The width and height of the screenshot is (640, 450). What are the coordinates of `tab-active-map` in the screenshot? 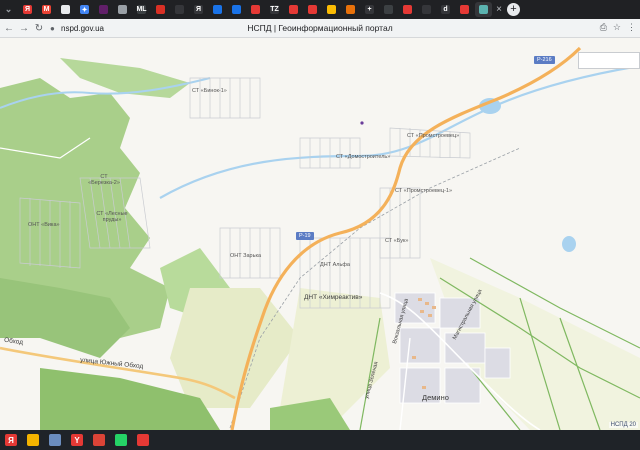 It's located at (483, 9).